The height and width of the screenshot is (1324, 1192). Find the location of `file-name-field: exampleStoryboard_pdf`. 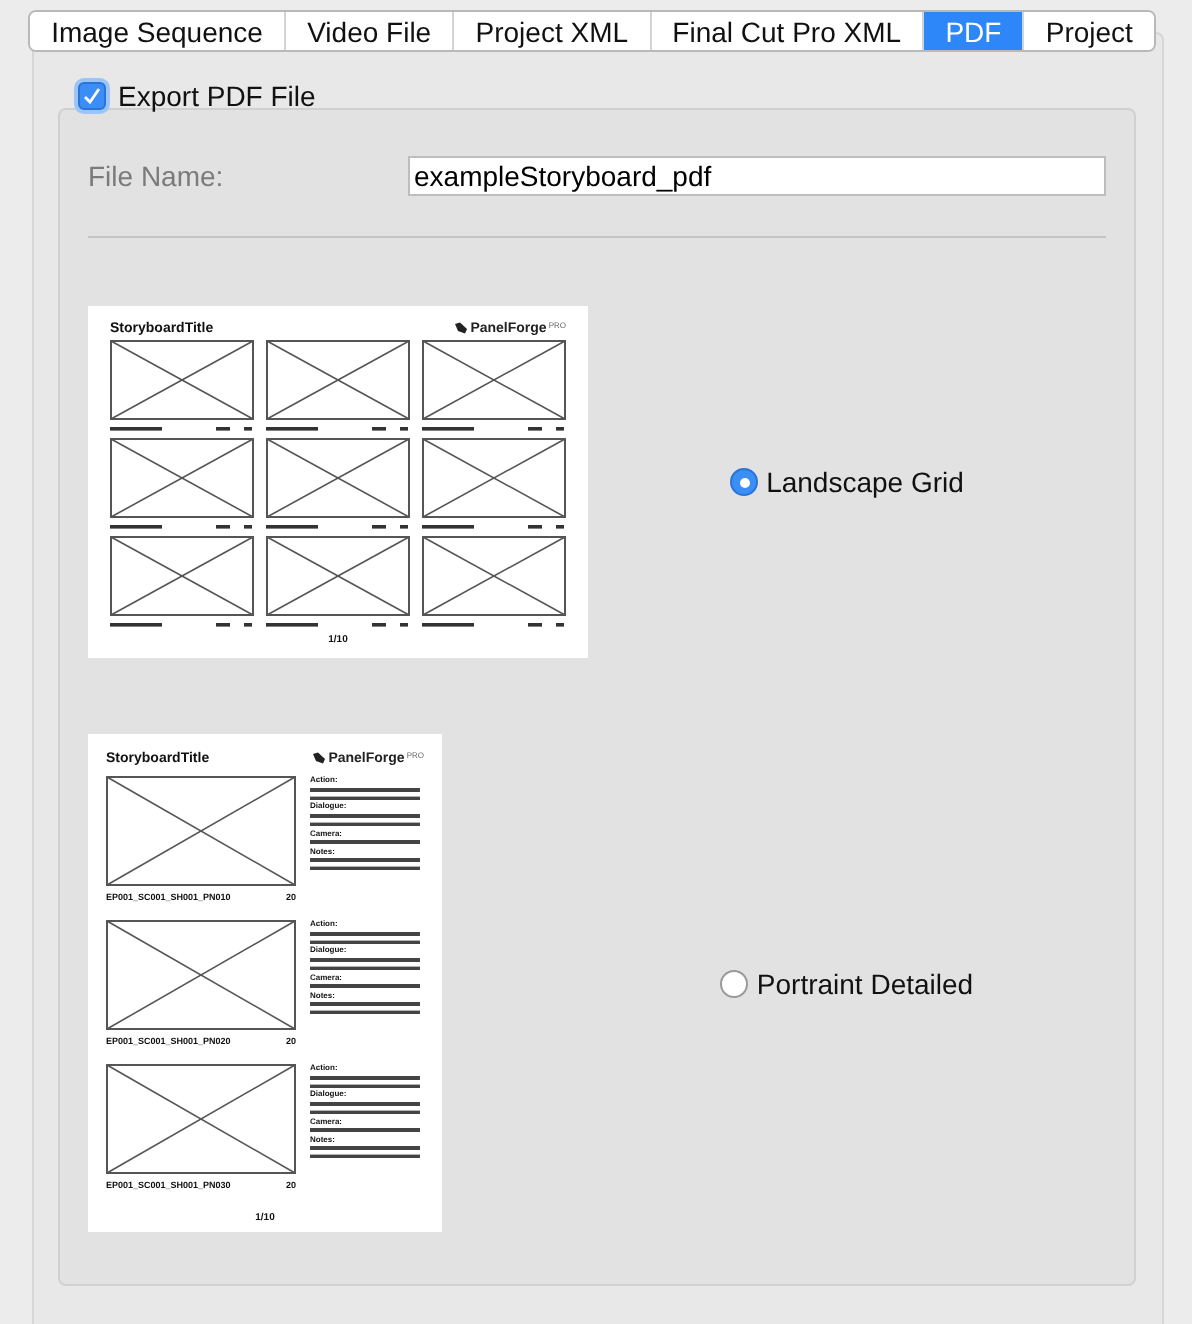

file-name-field: exampleStoryboard_pdf is located at coordinates (757, 176).